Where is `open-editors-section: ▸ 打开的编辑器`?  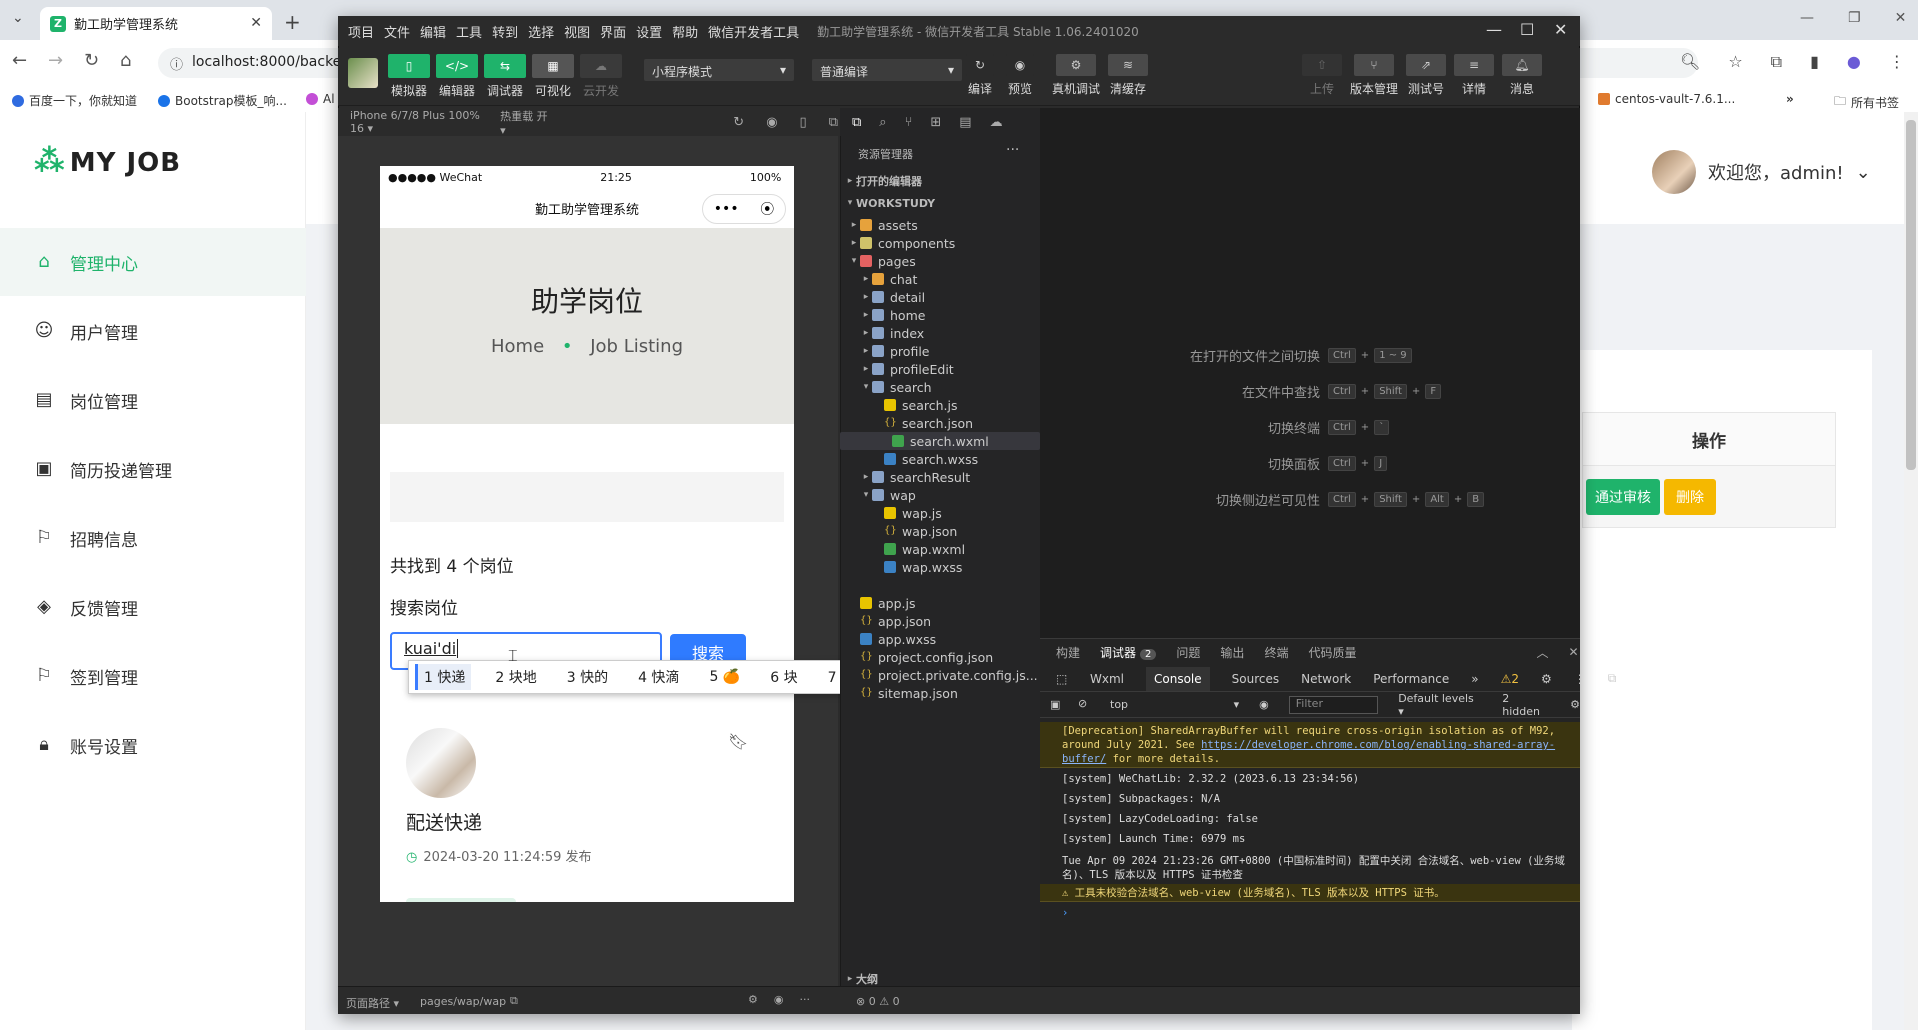
open-editors-section: ▸ 打开的编辑器 is located at coordinates (940, 181).